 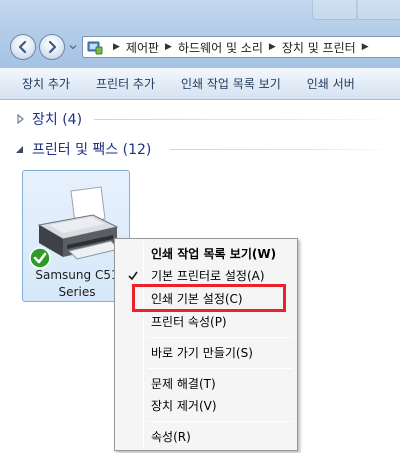 What do you see at coordinates (208, 276) in the screenshot?
I see `menu-item-label: 기본 프린터로 설정(A)` at bounding box center [208, 276].